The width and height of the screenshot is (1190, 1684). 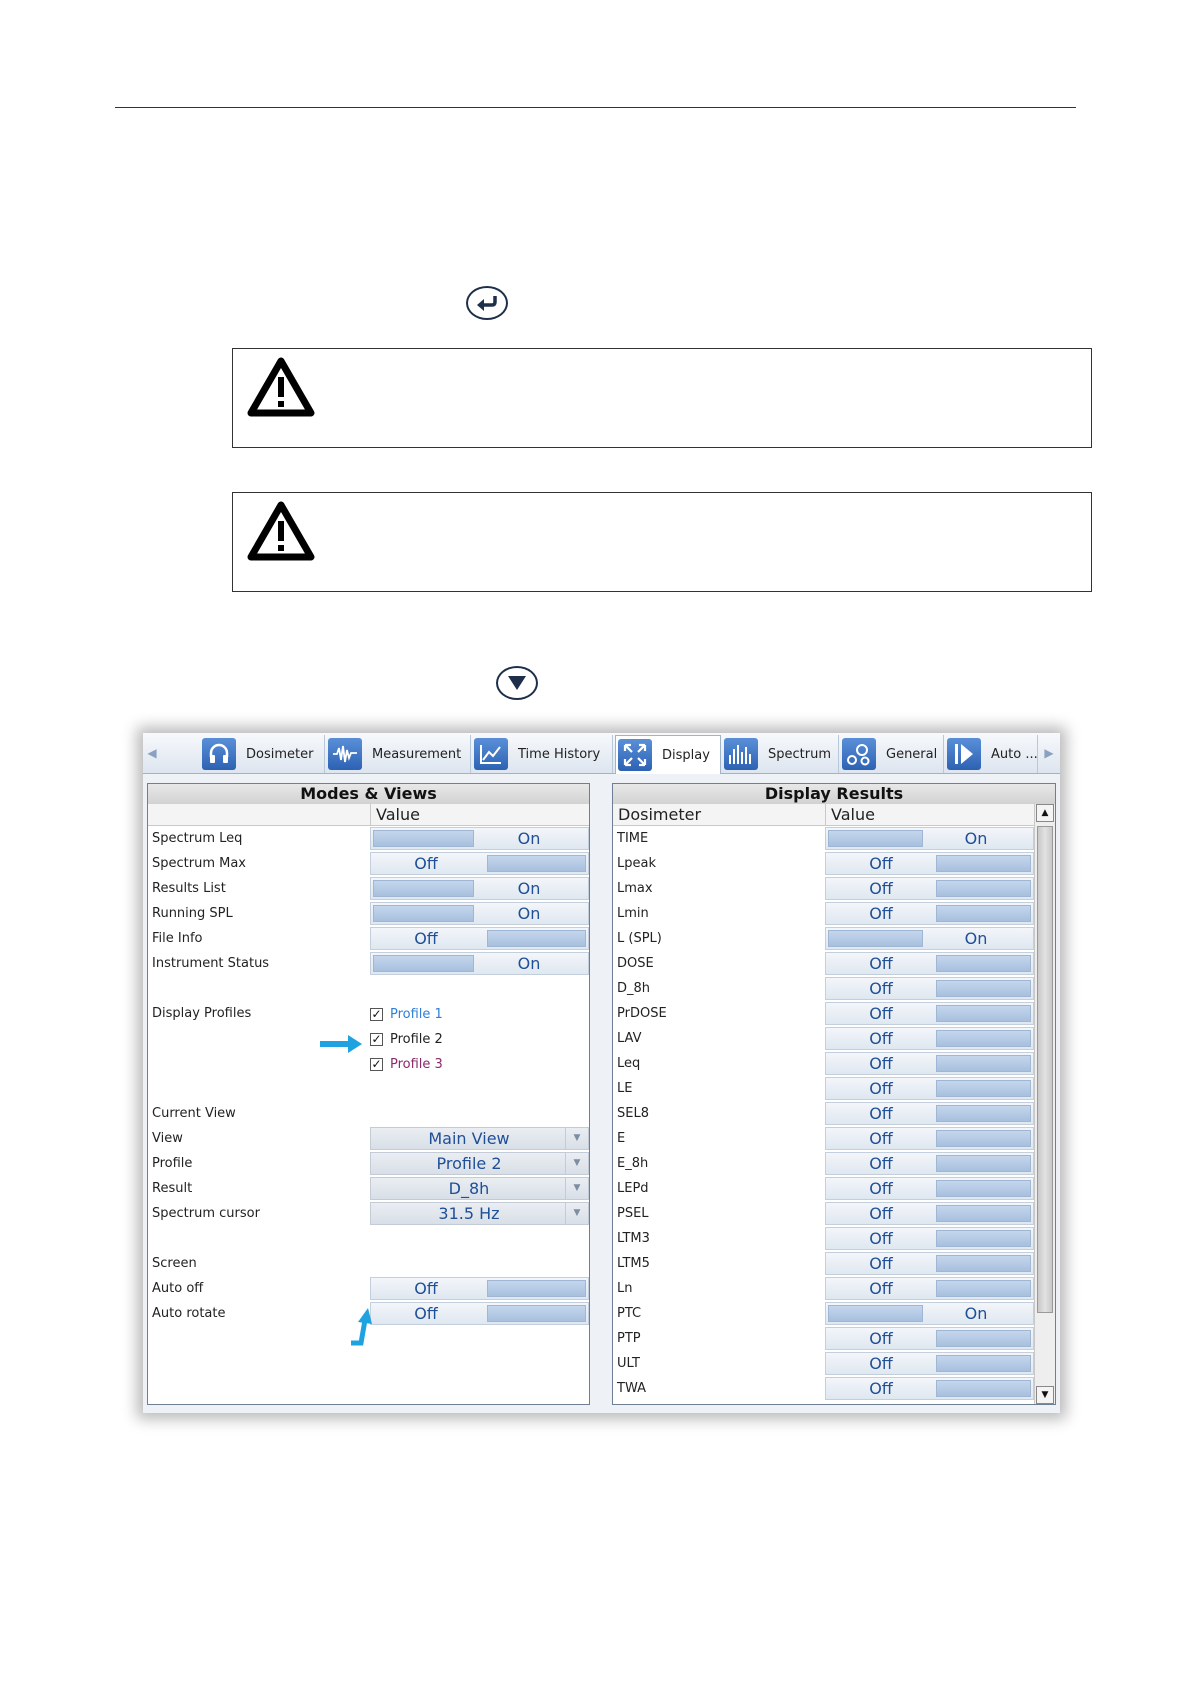 I want to click on profile-2-label: Profile 2, so click(x=416, y=1039).